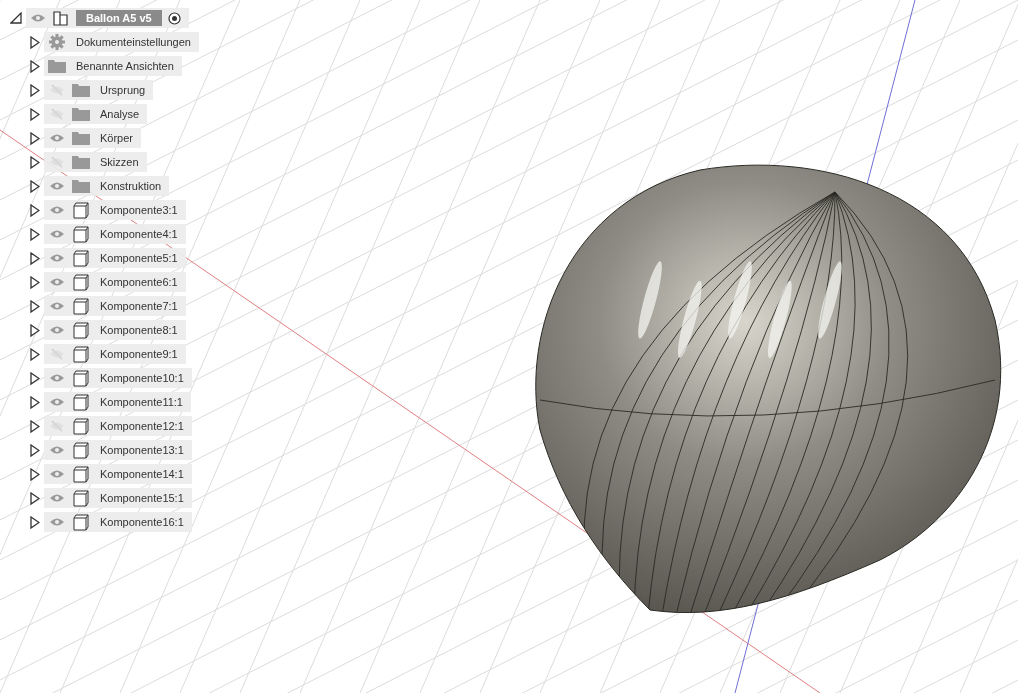  What do you see at coordinates (16, 18) in the screenshot?
I see `collapse-icon` at bounding box center [16, 18].